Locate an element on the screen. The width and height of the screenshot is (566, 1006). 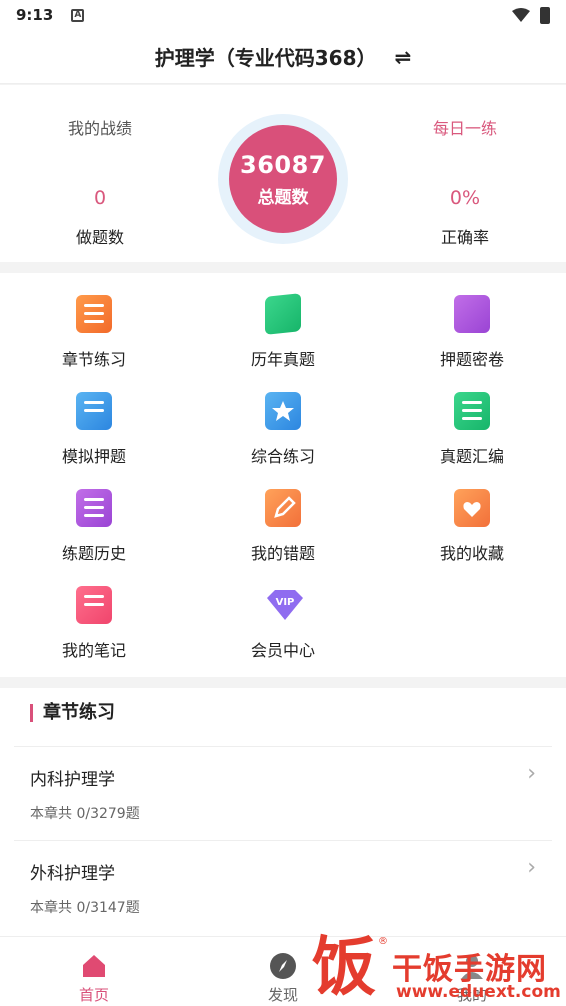
bottom-nav: 首页 发现 我的 is located at coordinates (283, 971).